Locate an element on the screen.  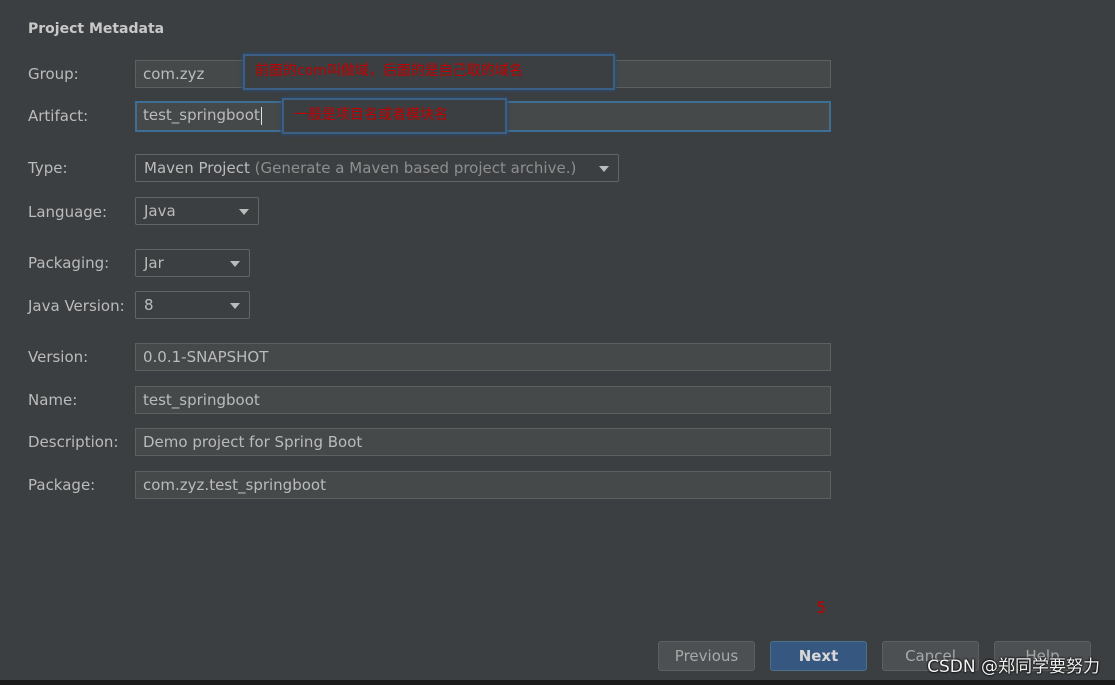
language-select: Java is located at coordinates (197, 211).